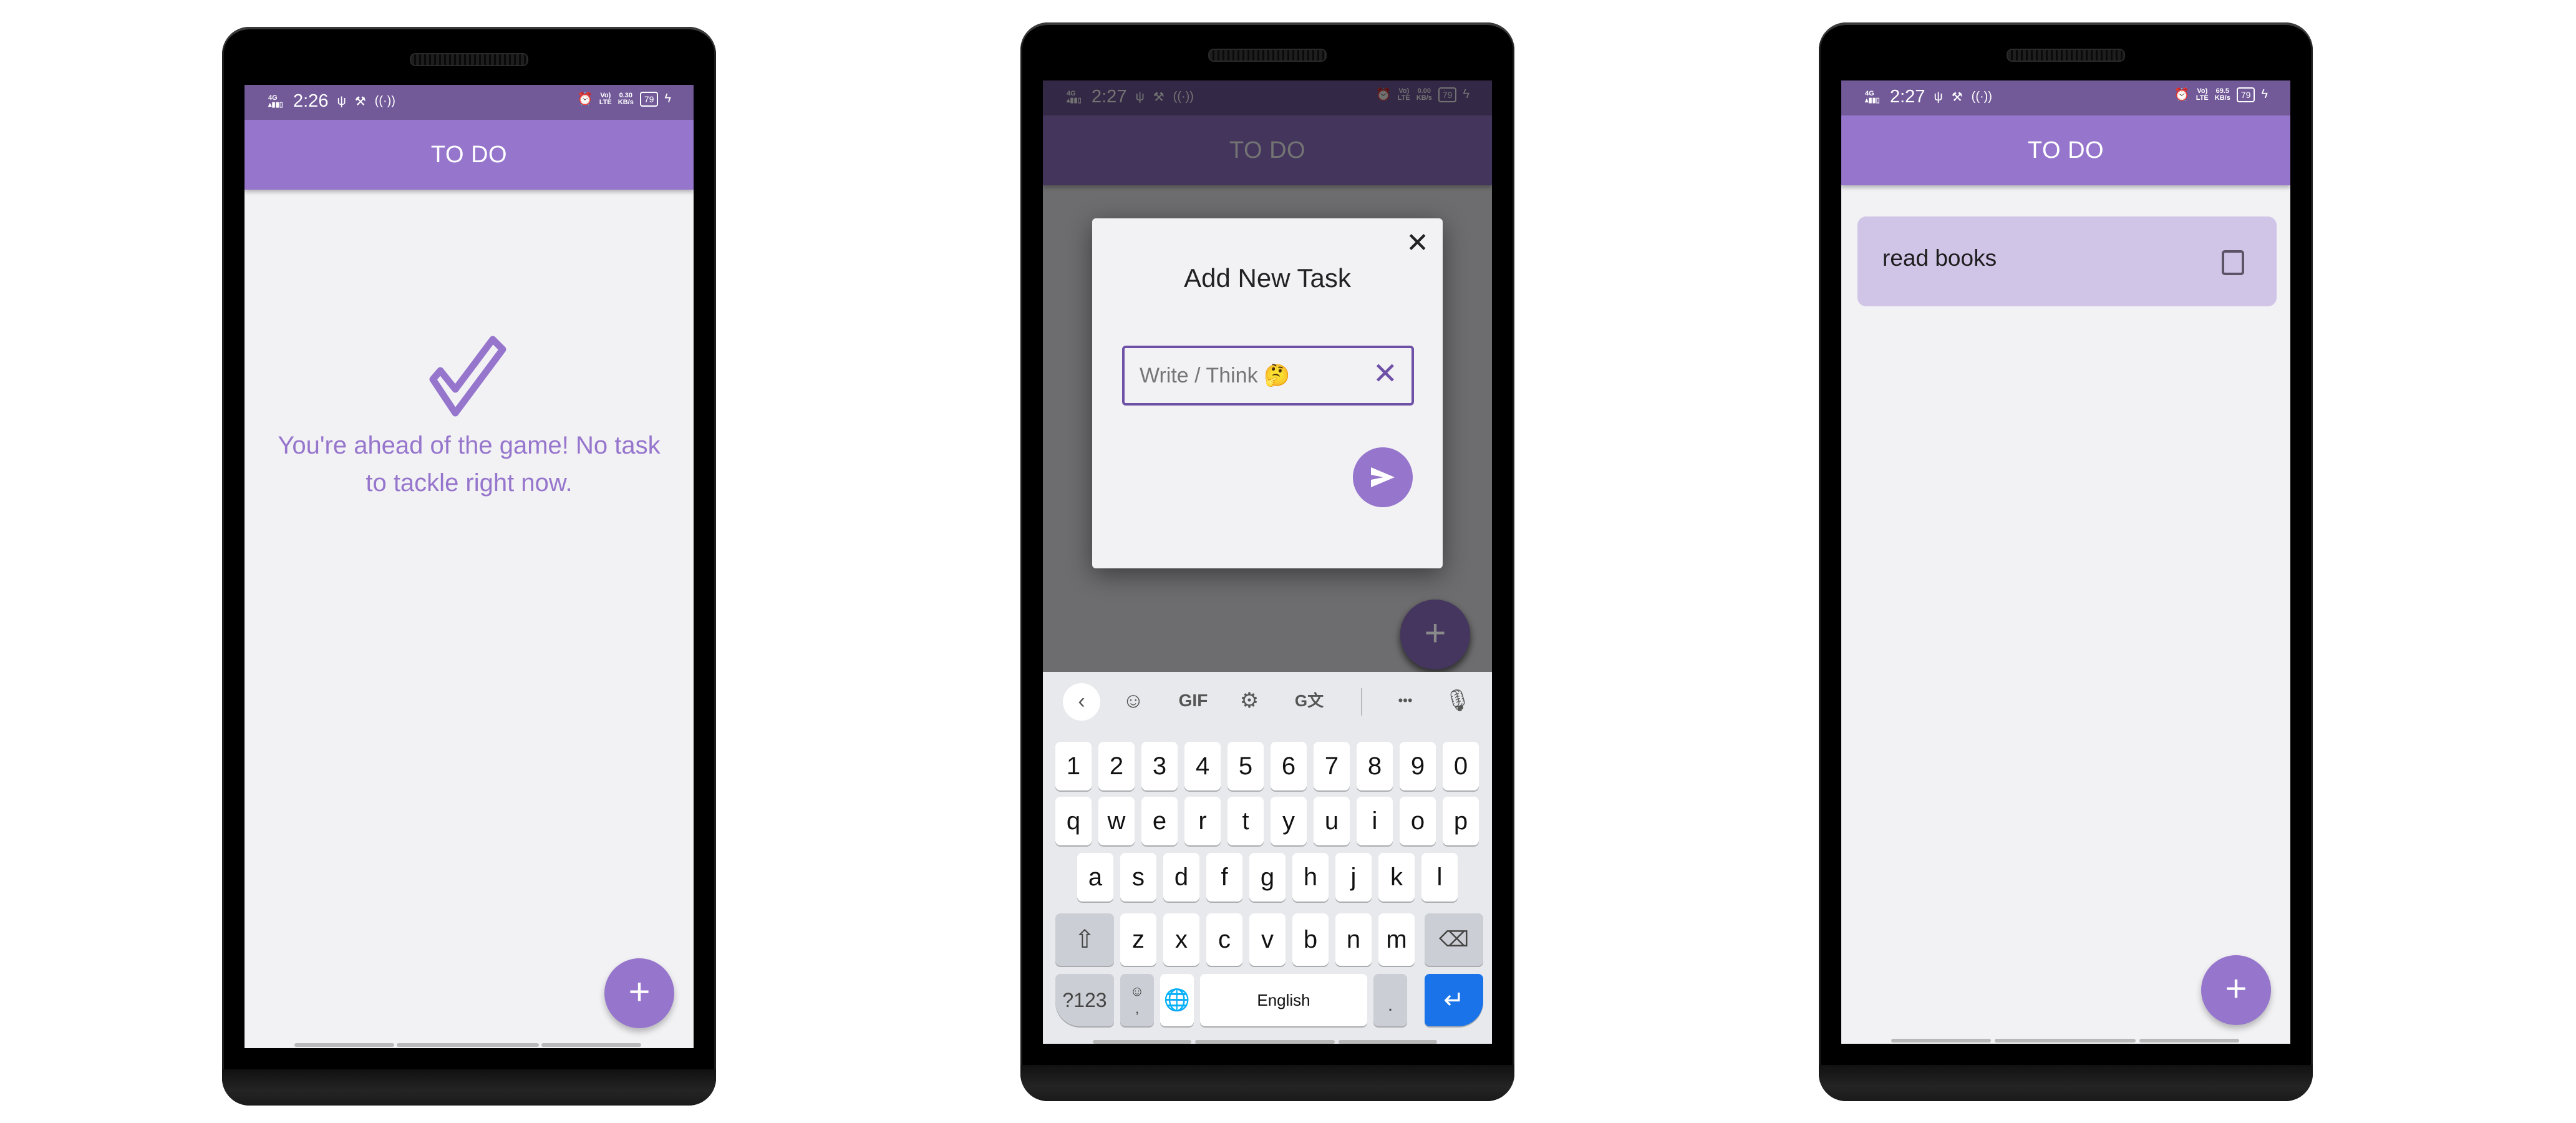 This screenshot has height=1123, width=2576. I want to click on key-k: k, so click(1396, 878).